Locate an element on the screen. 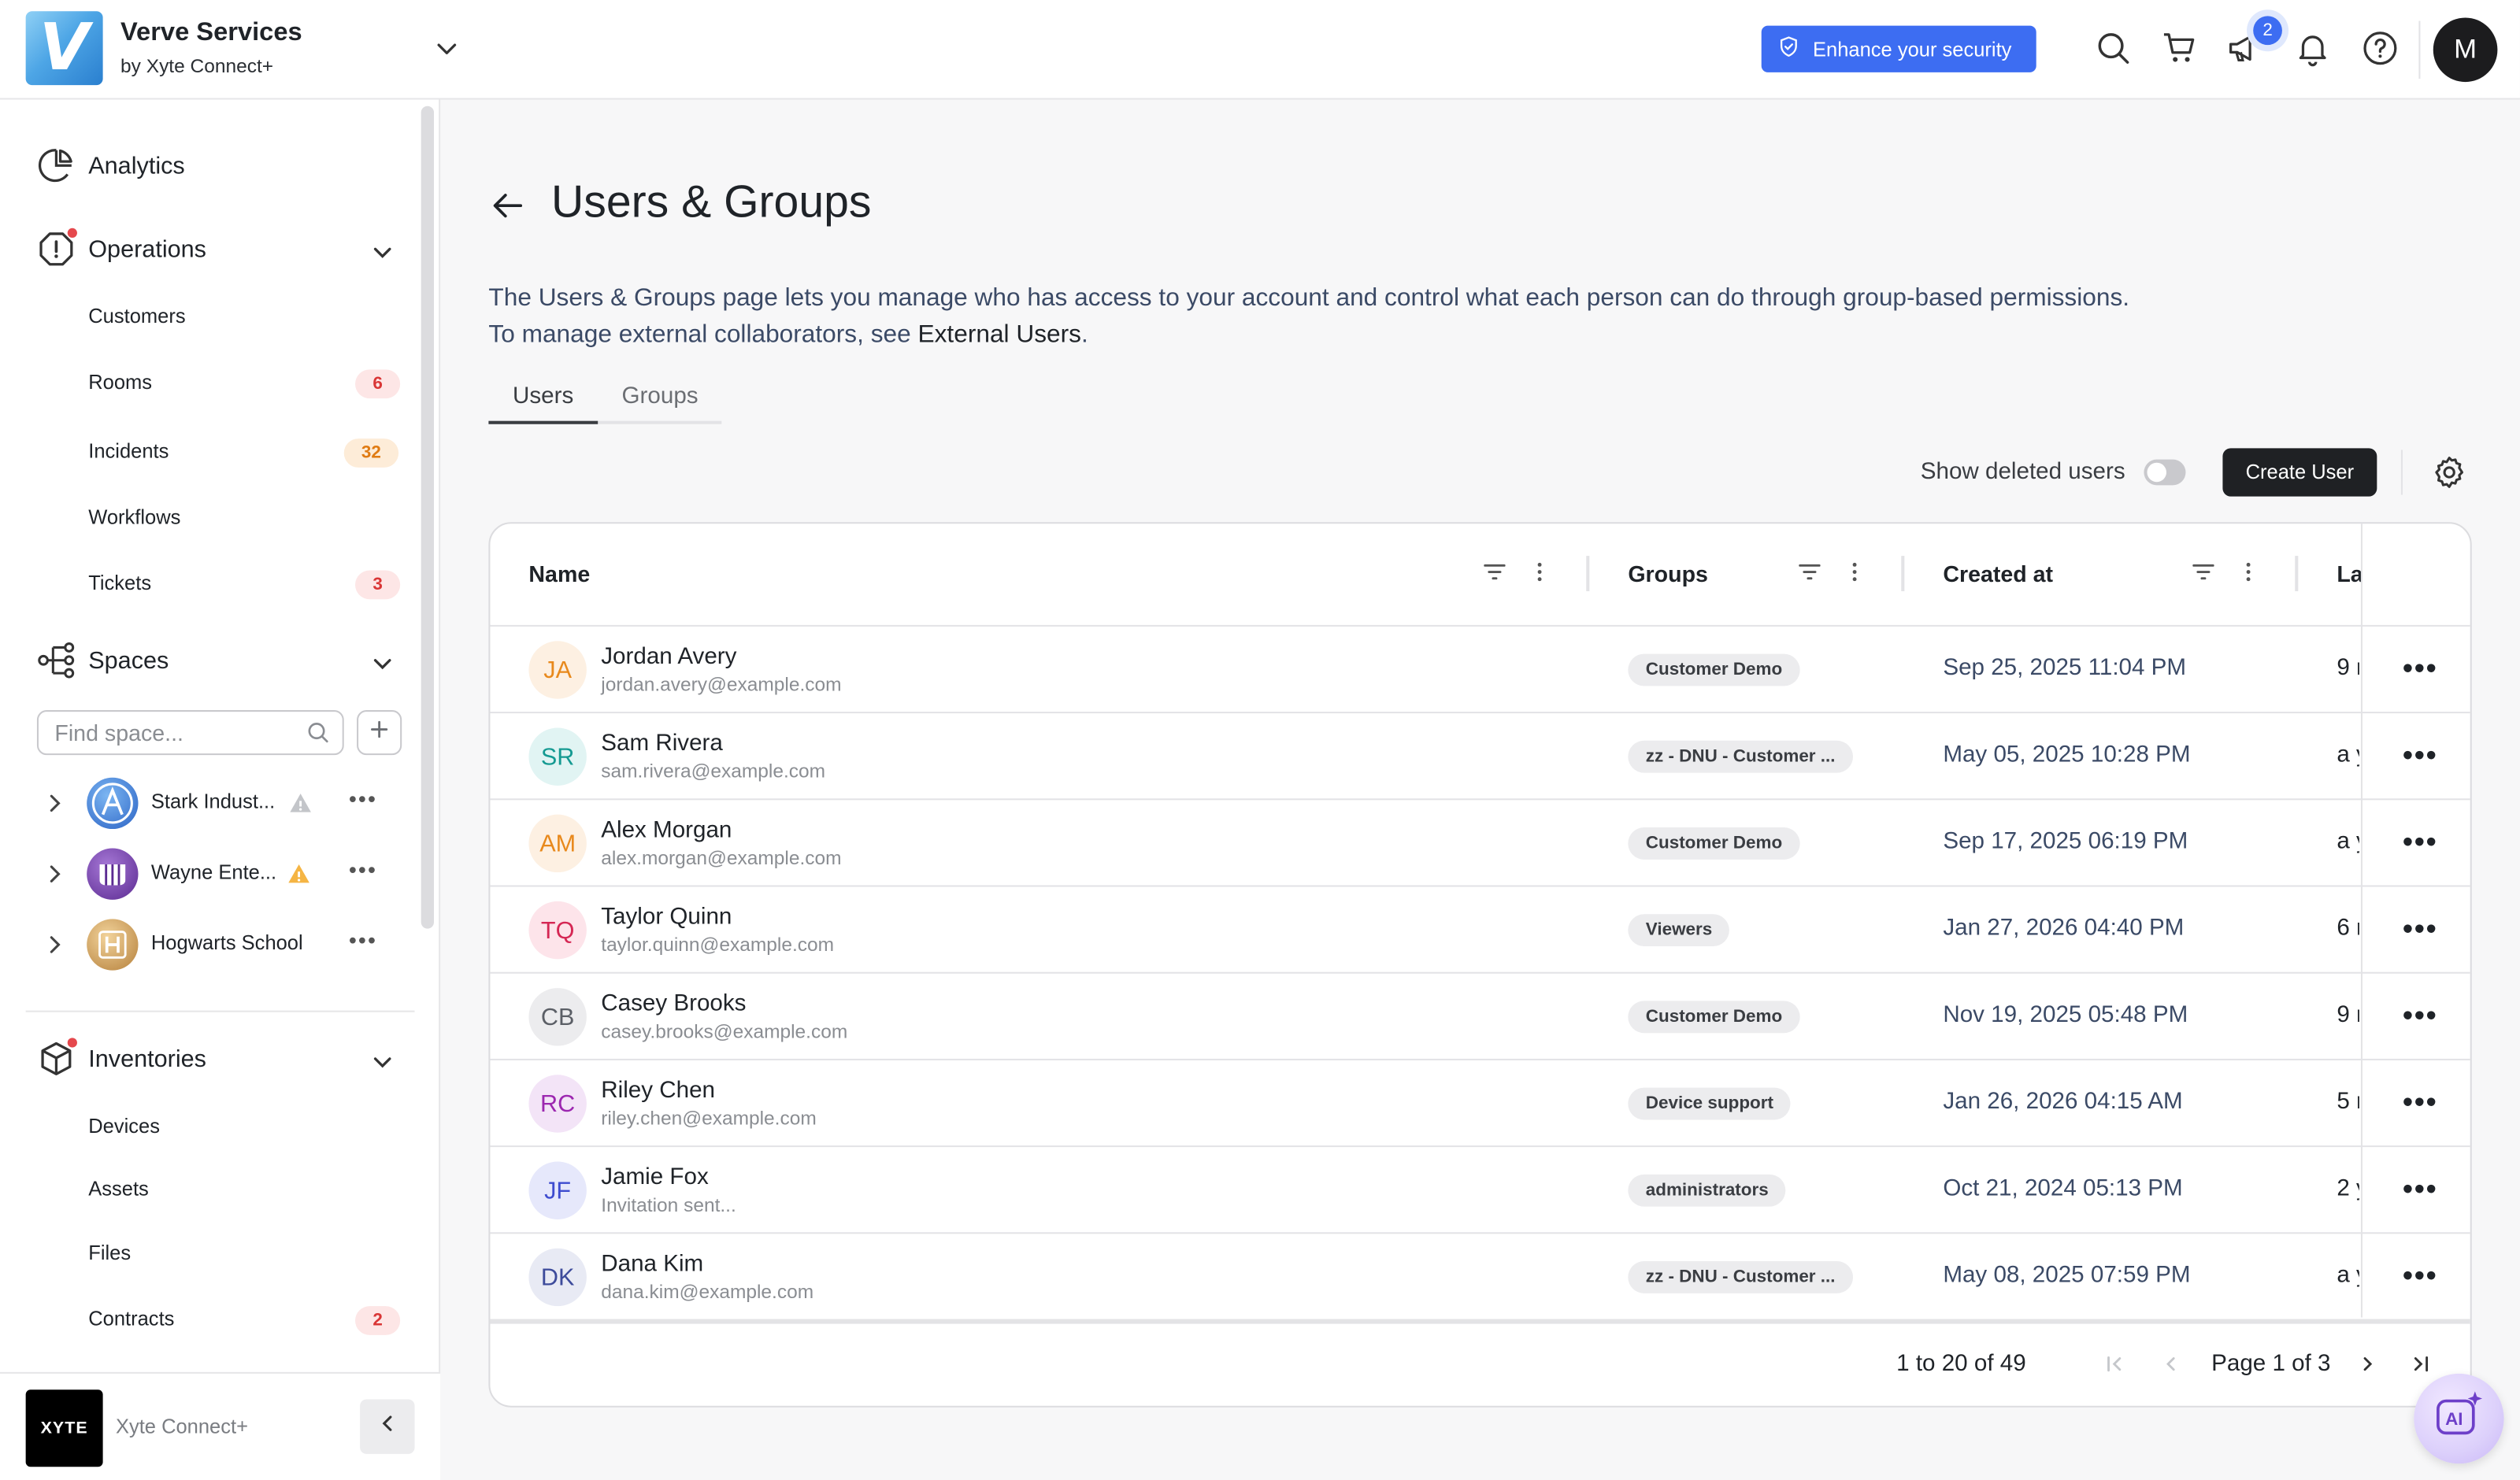  user-name: Dana Kim is located at coordinates (652, 1265).